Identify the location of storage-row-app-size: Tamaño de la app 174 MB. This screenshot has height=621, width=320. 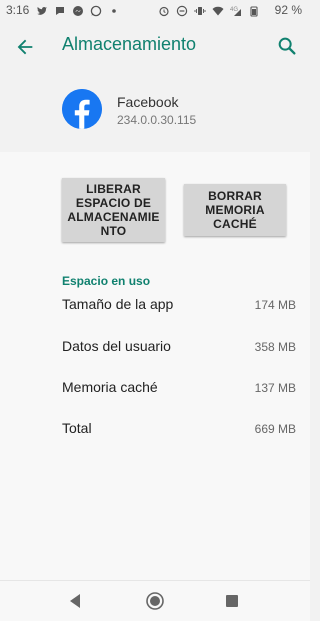
(180, 306).